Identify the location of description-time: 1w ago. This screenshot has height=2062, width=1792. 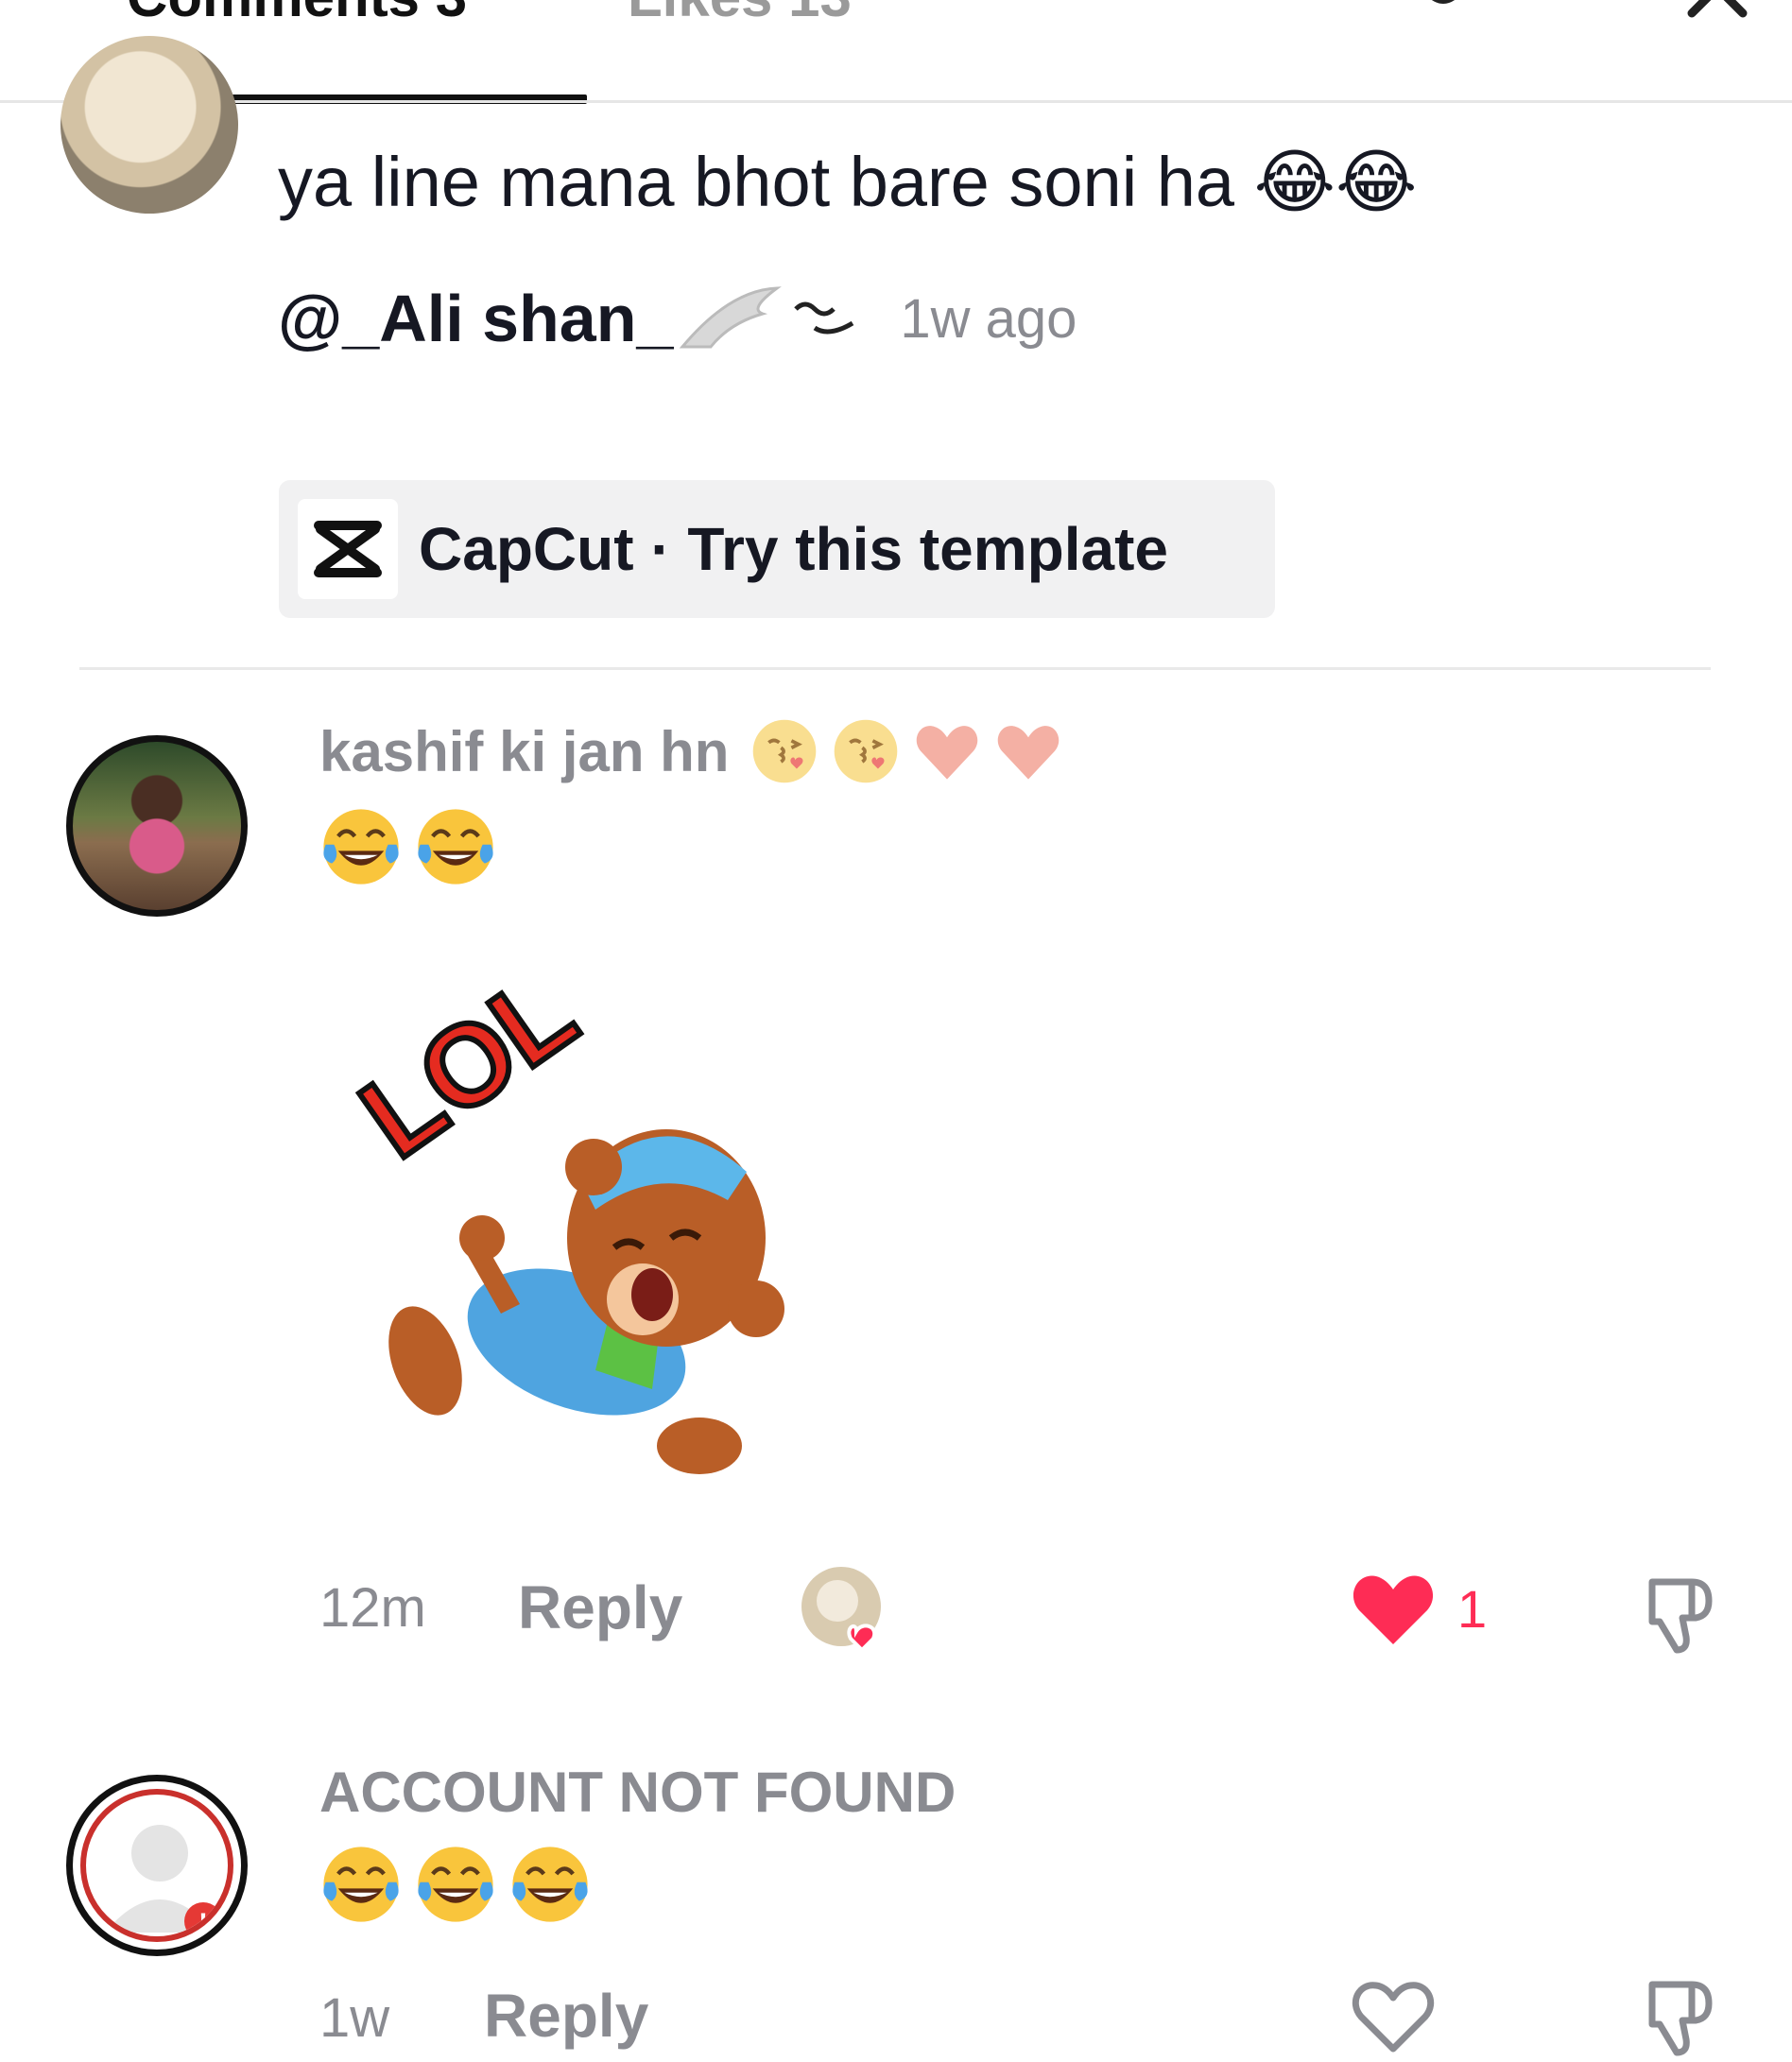
(988, 319).